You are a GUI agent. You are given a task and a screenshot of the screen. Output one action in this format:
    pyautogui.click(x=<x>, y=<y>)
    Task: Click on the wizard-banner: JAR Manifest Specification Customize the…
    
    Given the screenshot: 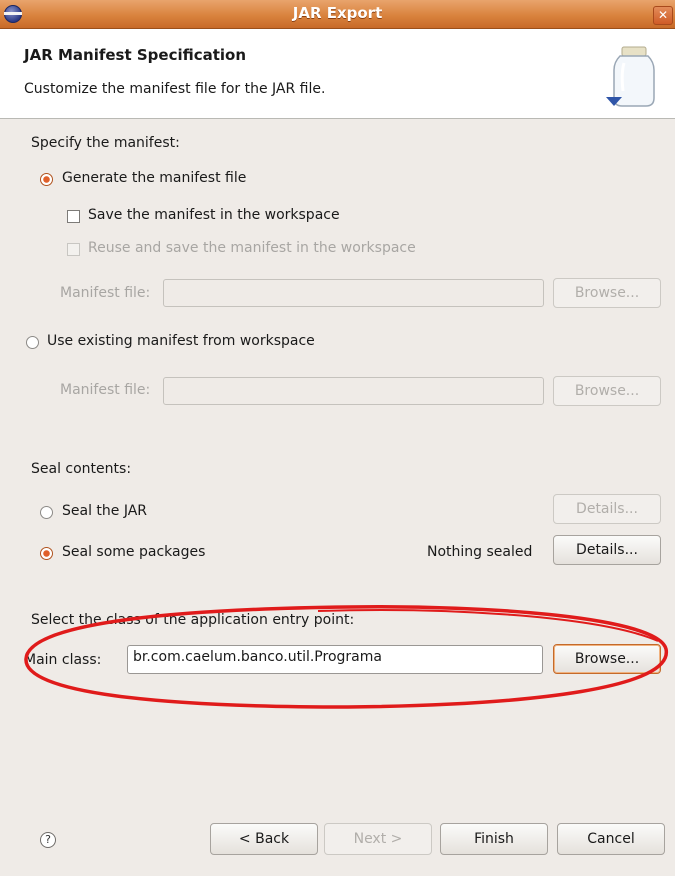 What is the action you would take?
    pyautogui.click(x=337, y=74)
    